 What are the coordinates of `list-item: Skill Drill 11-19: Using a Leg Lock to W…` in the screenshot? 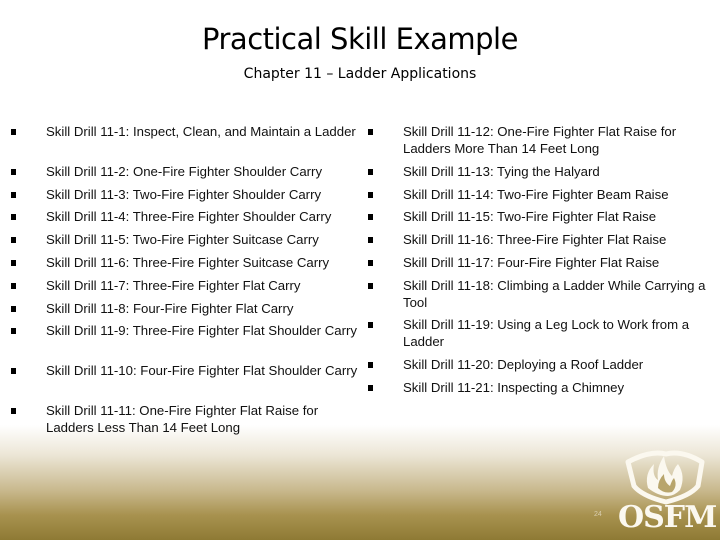 It's located at (540, 333).